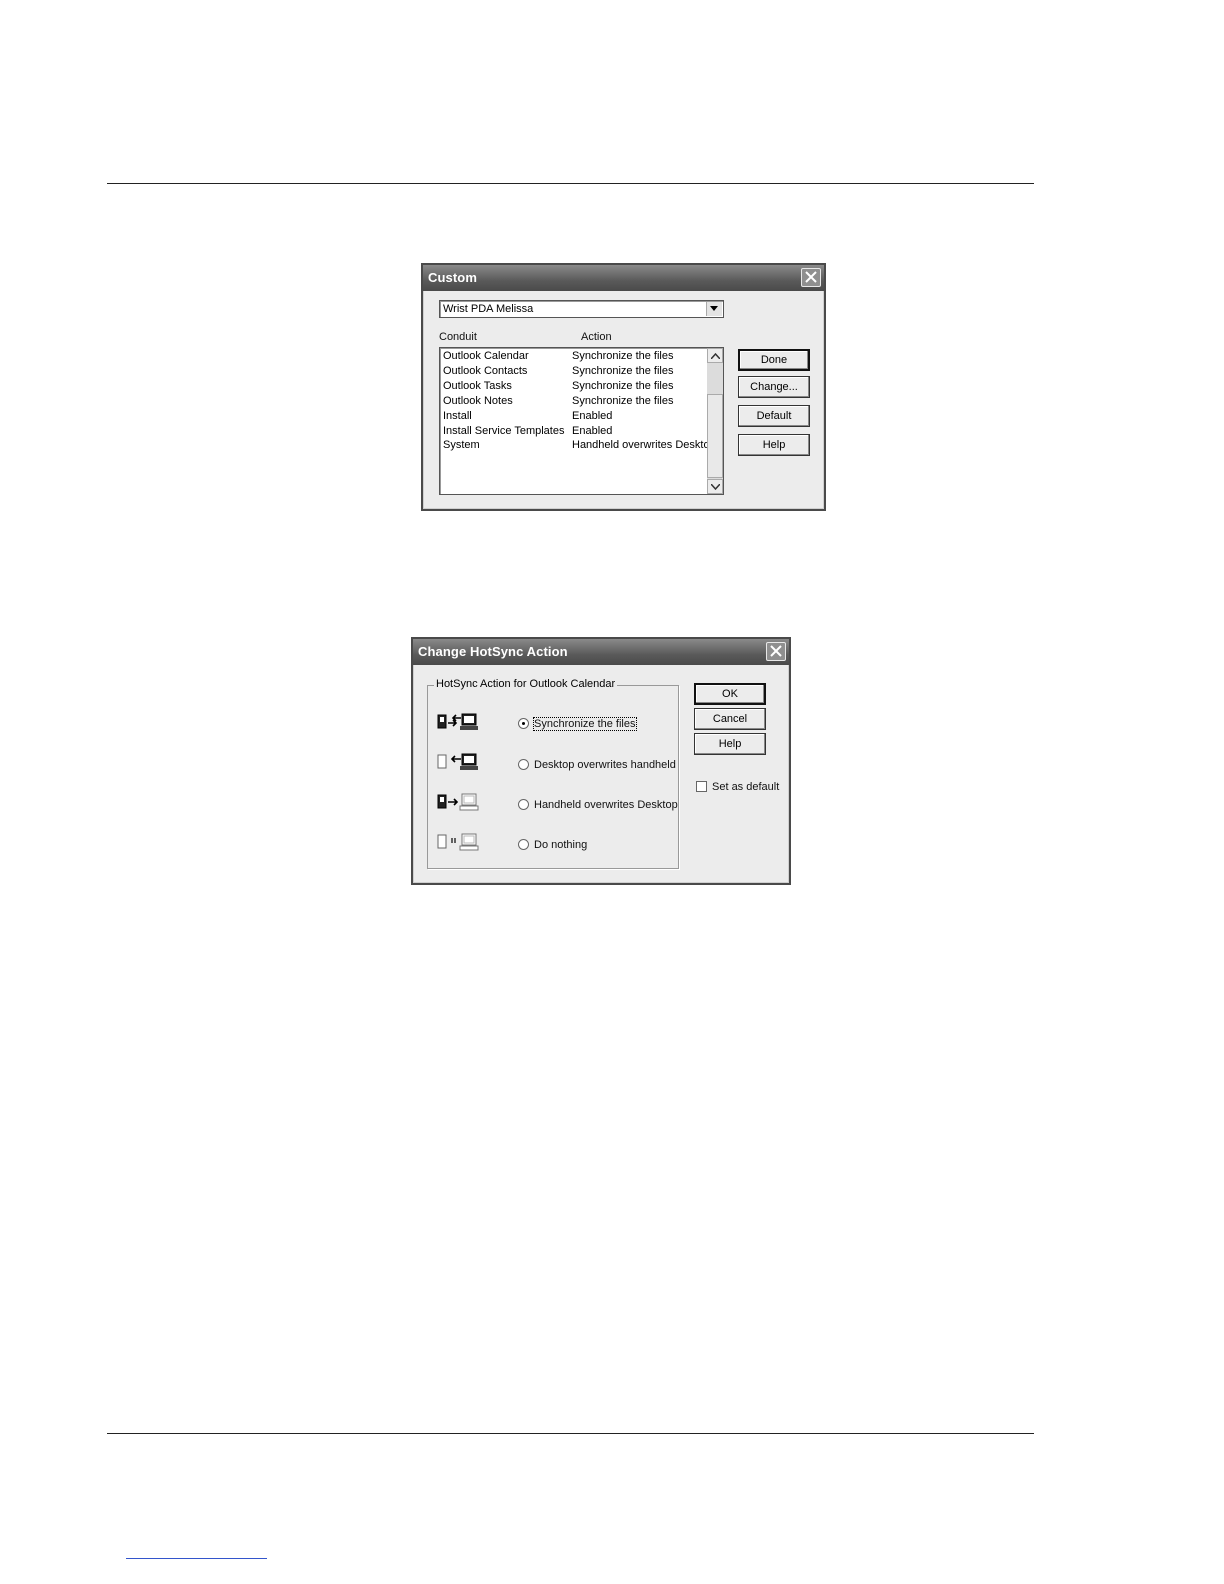  Describe the element at coordinates (715, 436) in the screenshot. I see `scroll-thumb` at that location.